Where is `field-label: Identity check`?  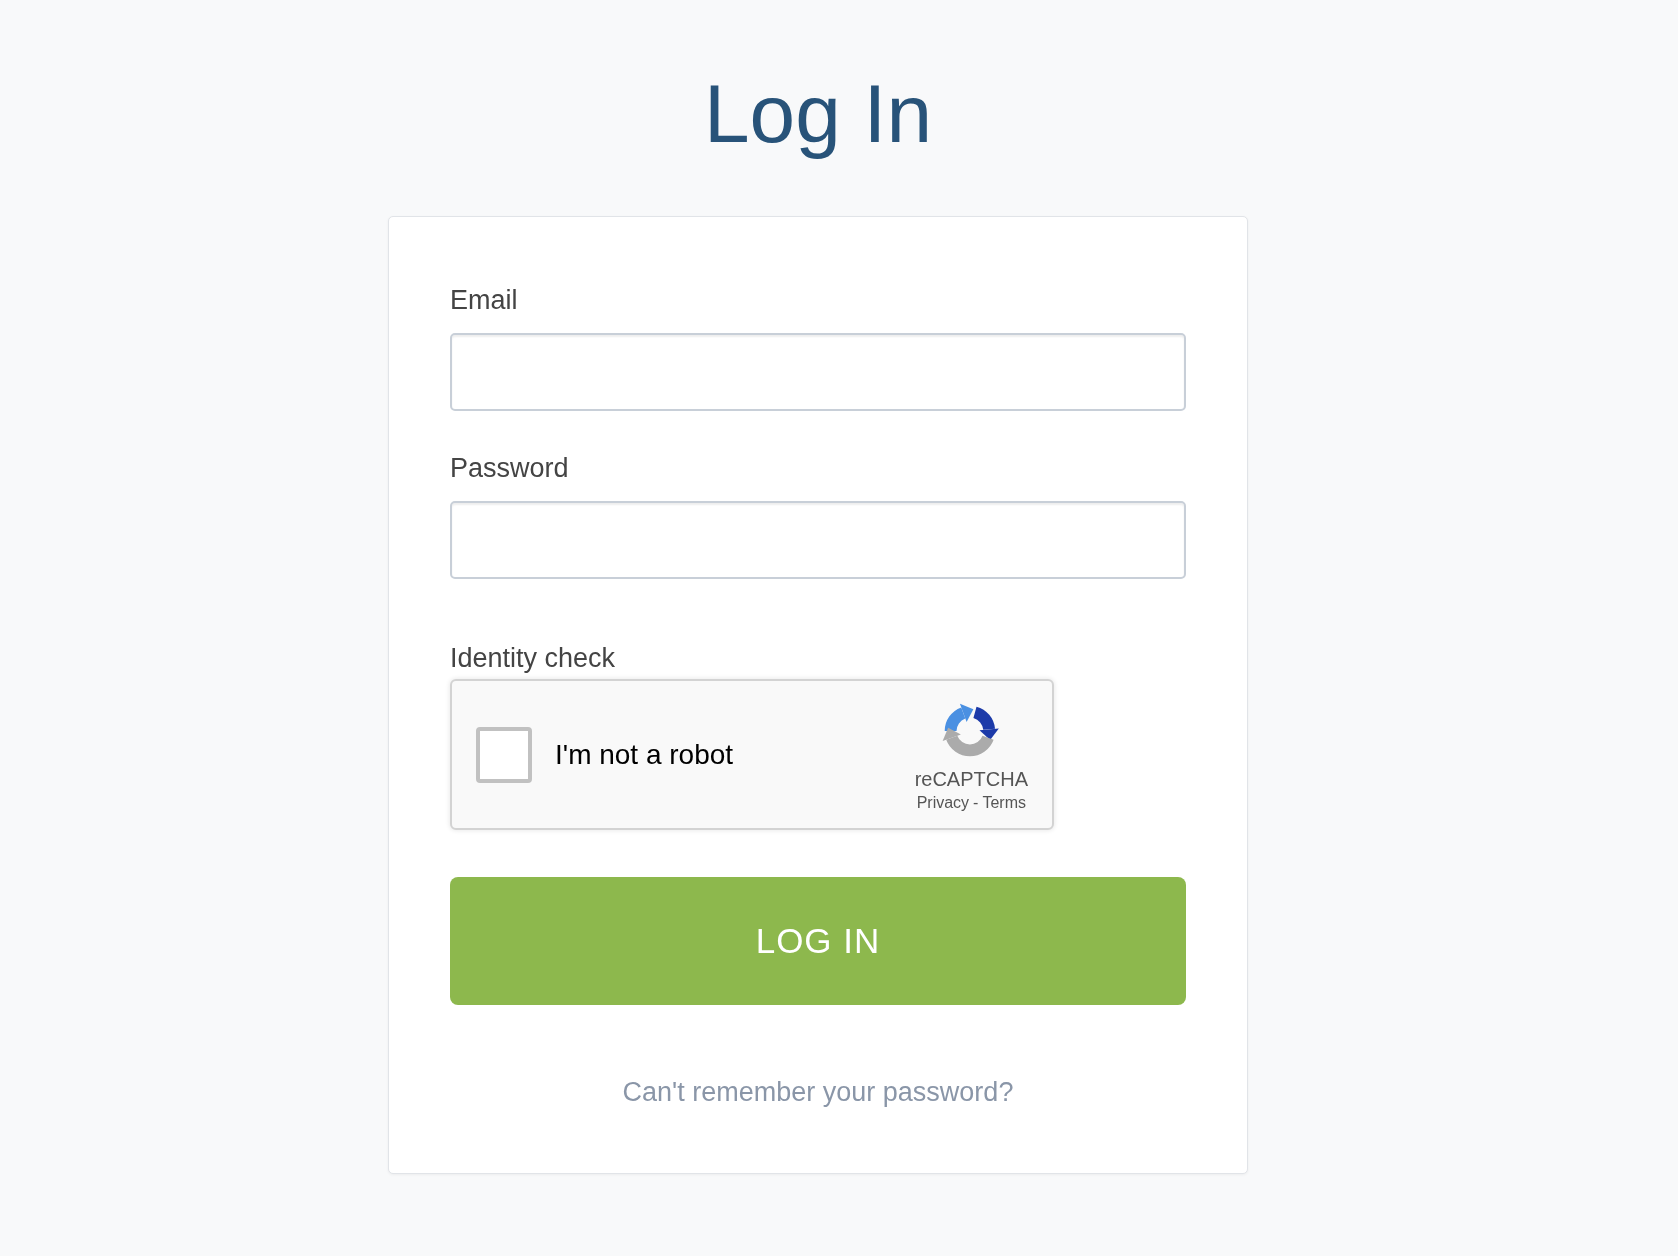 field-label: Identity check is located at coordinates (533, 658).